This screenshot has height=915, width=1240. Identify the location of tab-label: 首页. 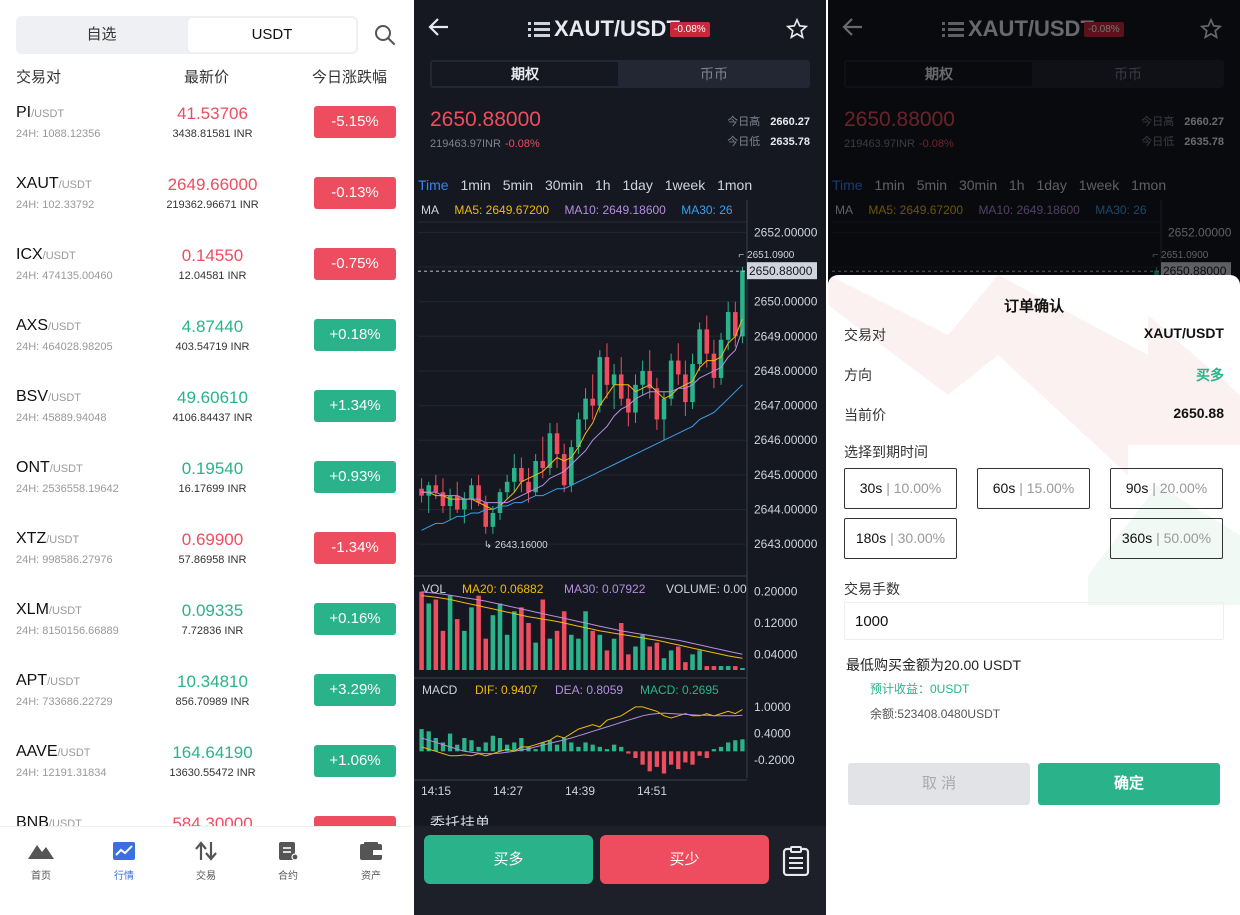
(41, 876).